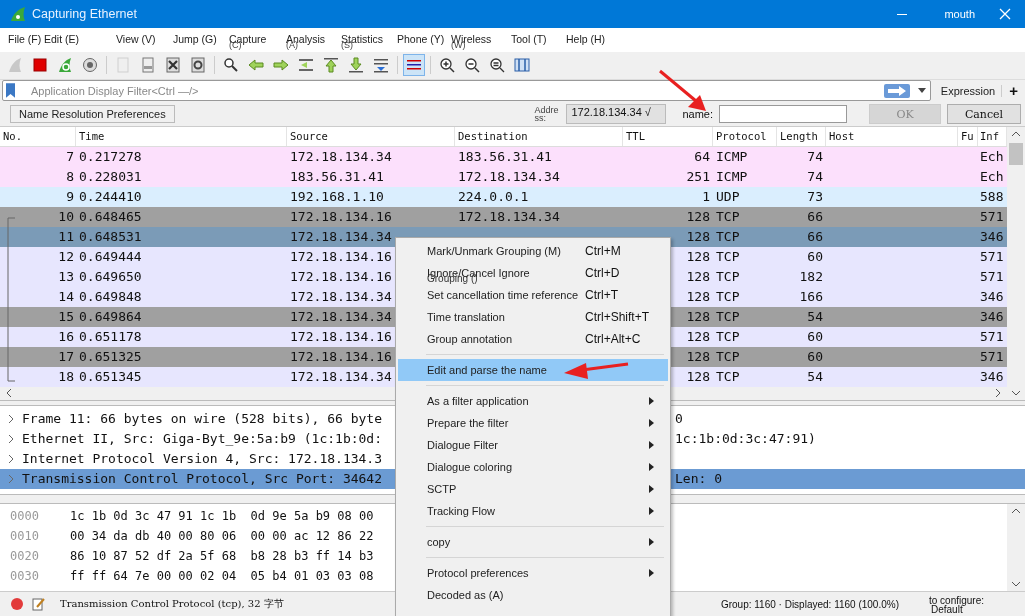 This screenshot has height=616, width=1025. Describe the element at coordinates (337, 197) in the screenshot. I see `table-cell: 192.168.1.10` at that location.